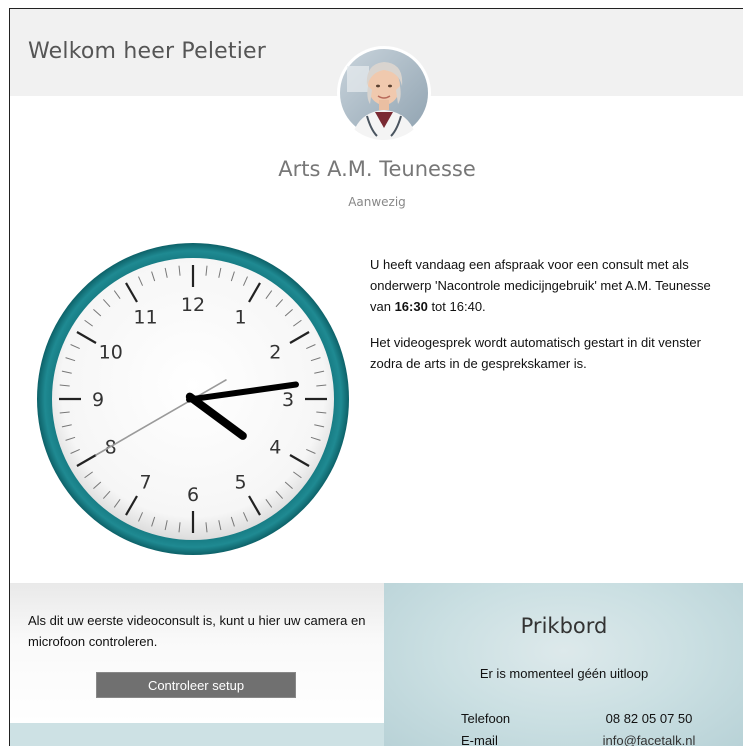 The width and height of the screenshot is (743, 746). What do you see at coordinates (467, 306) in the screenshot?
I see `appointment-end-time: 16:40.` at bounding box center [467, 306].